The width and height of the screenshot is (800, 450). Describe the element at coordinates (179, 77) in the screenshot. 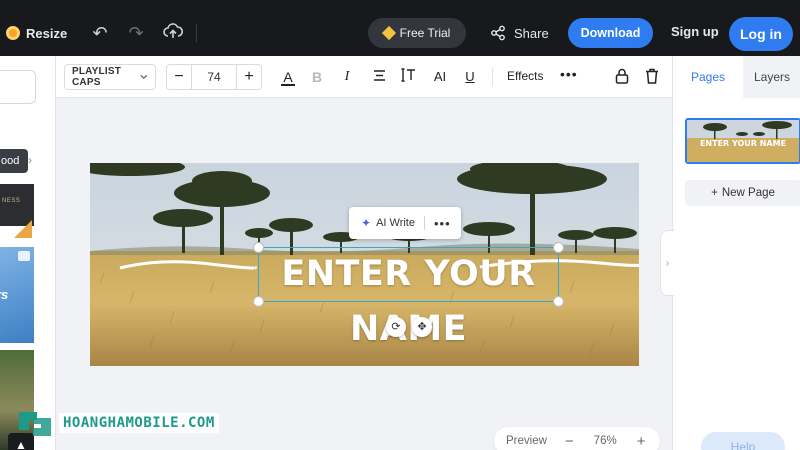

I see `decrease-size-button: −` at that location.